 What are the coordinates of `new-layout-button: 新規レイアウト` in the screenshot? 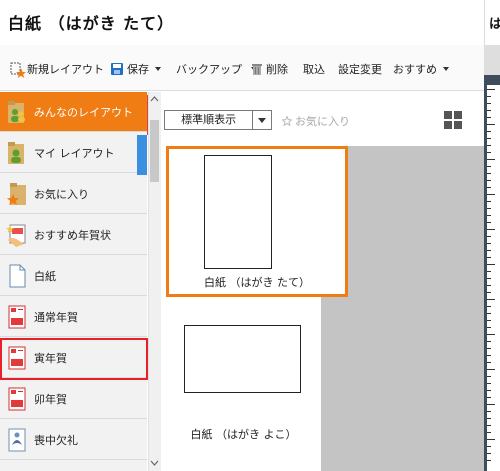 It's located at (57, 69).